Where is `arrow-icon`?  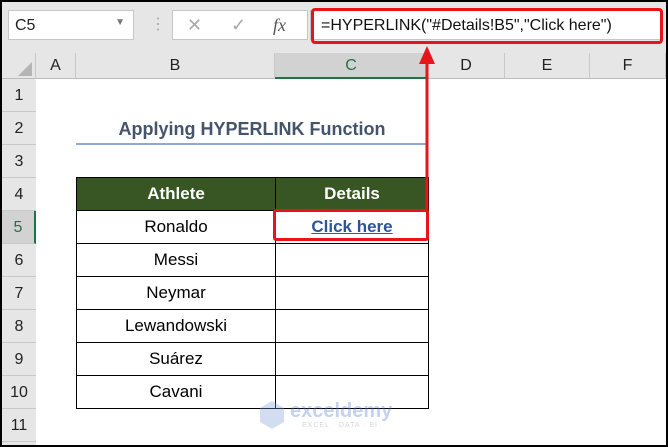 arrow-icon is located at coordinates (427, 128).